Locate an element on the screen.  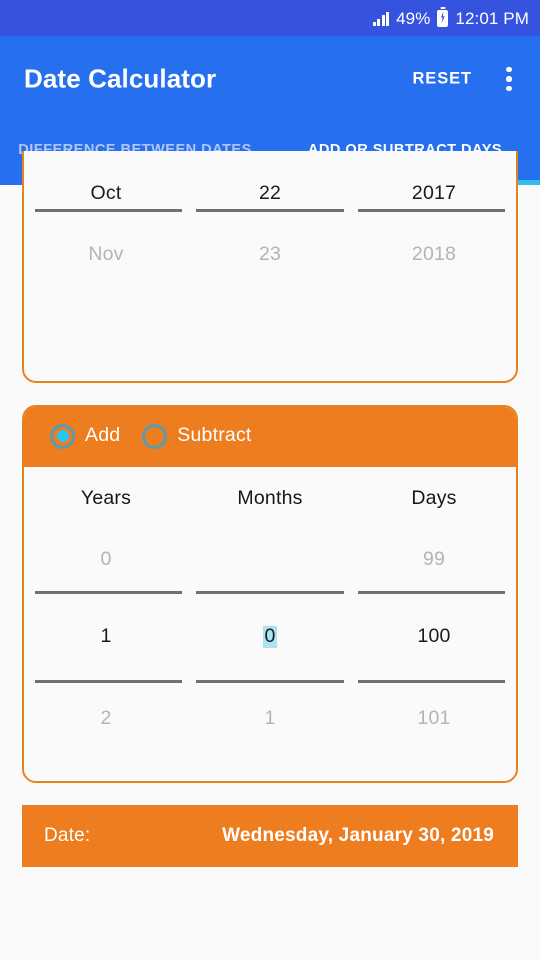
month-picker-next: Nov is located at coordinates (106, 255).